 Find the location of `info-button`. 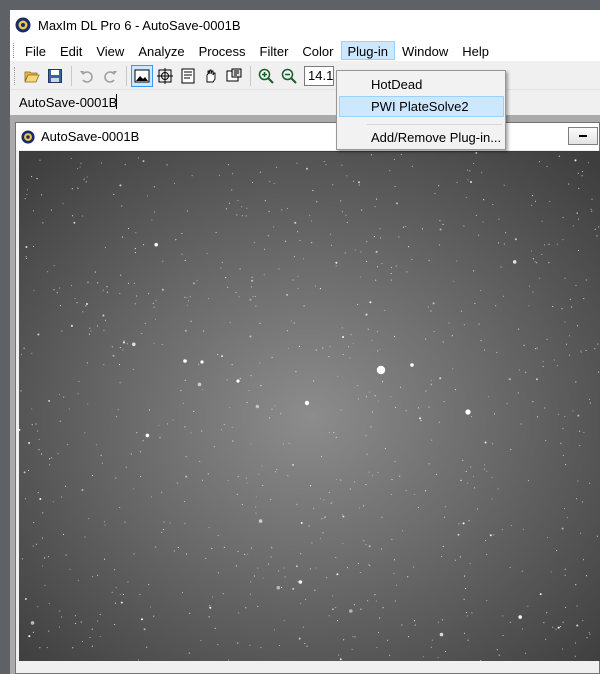

info-button is located at coordinates (188, 76).